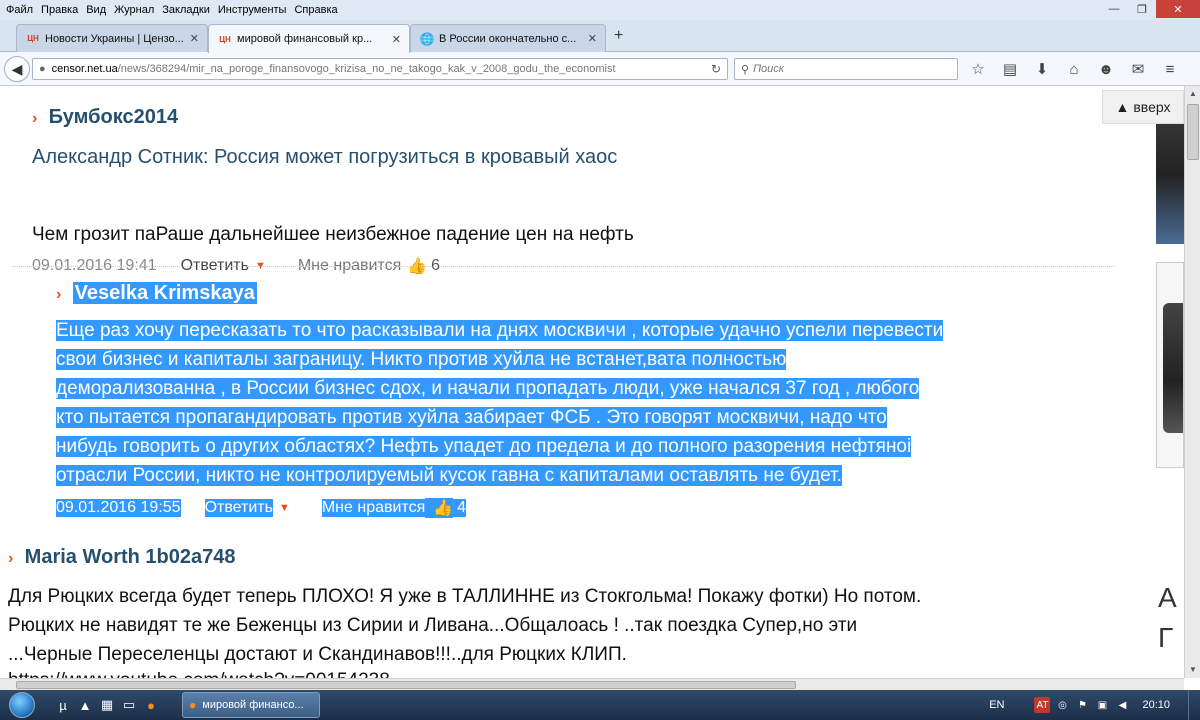  I want to click on start-button, so click(22, 705).